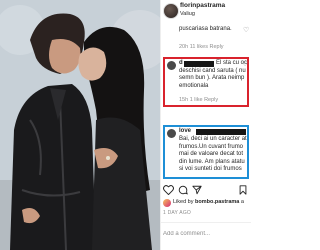 This screenshot has height=250, width=320. I want to click on comment-line: frumos.Un cuvant frumo, so click(211, 146).